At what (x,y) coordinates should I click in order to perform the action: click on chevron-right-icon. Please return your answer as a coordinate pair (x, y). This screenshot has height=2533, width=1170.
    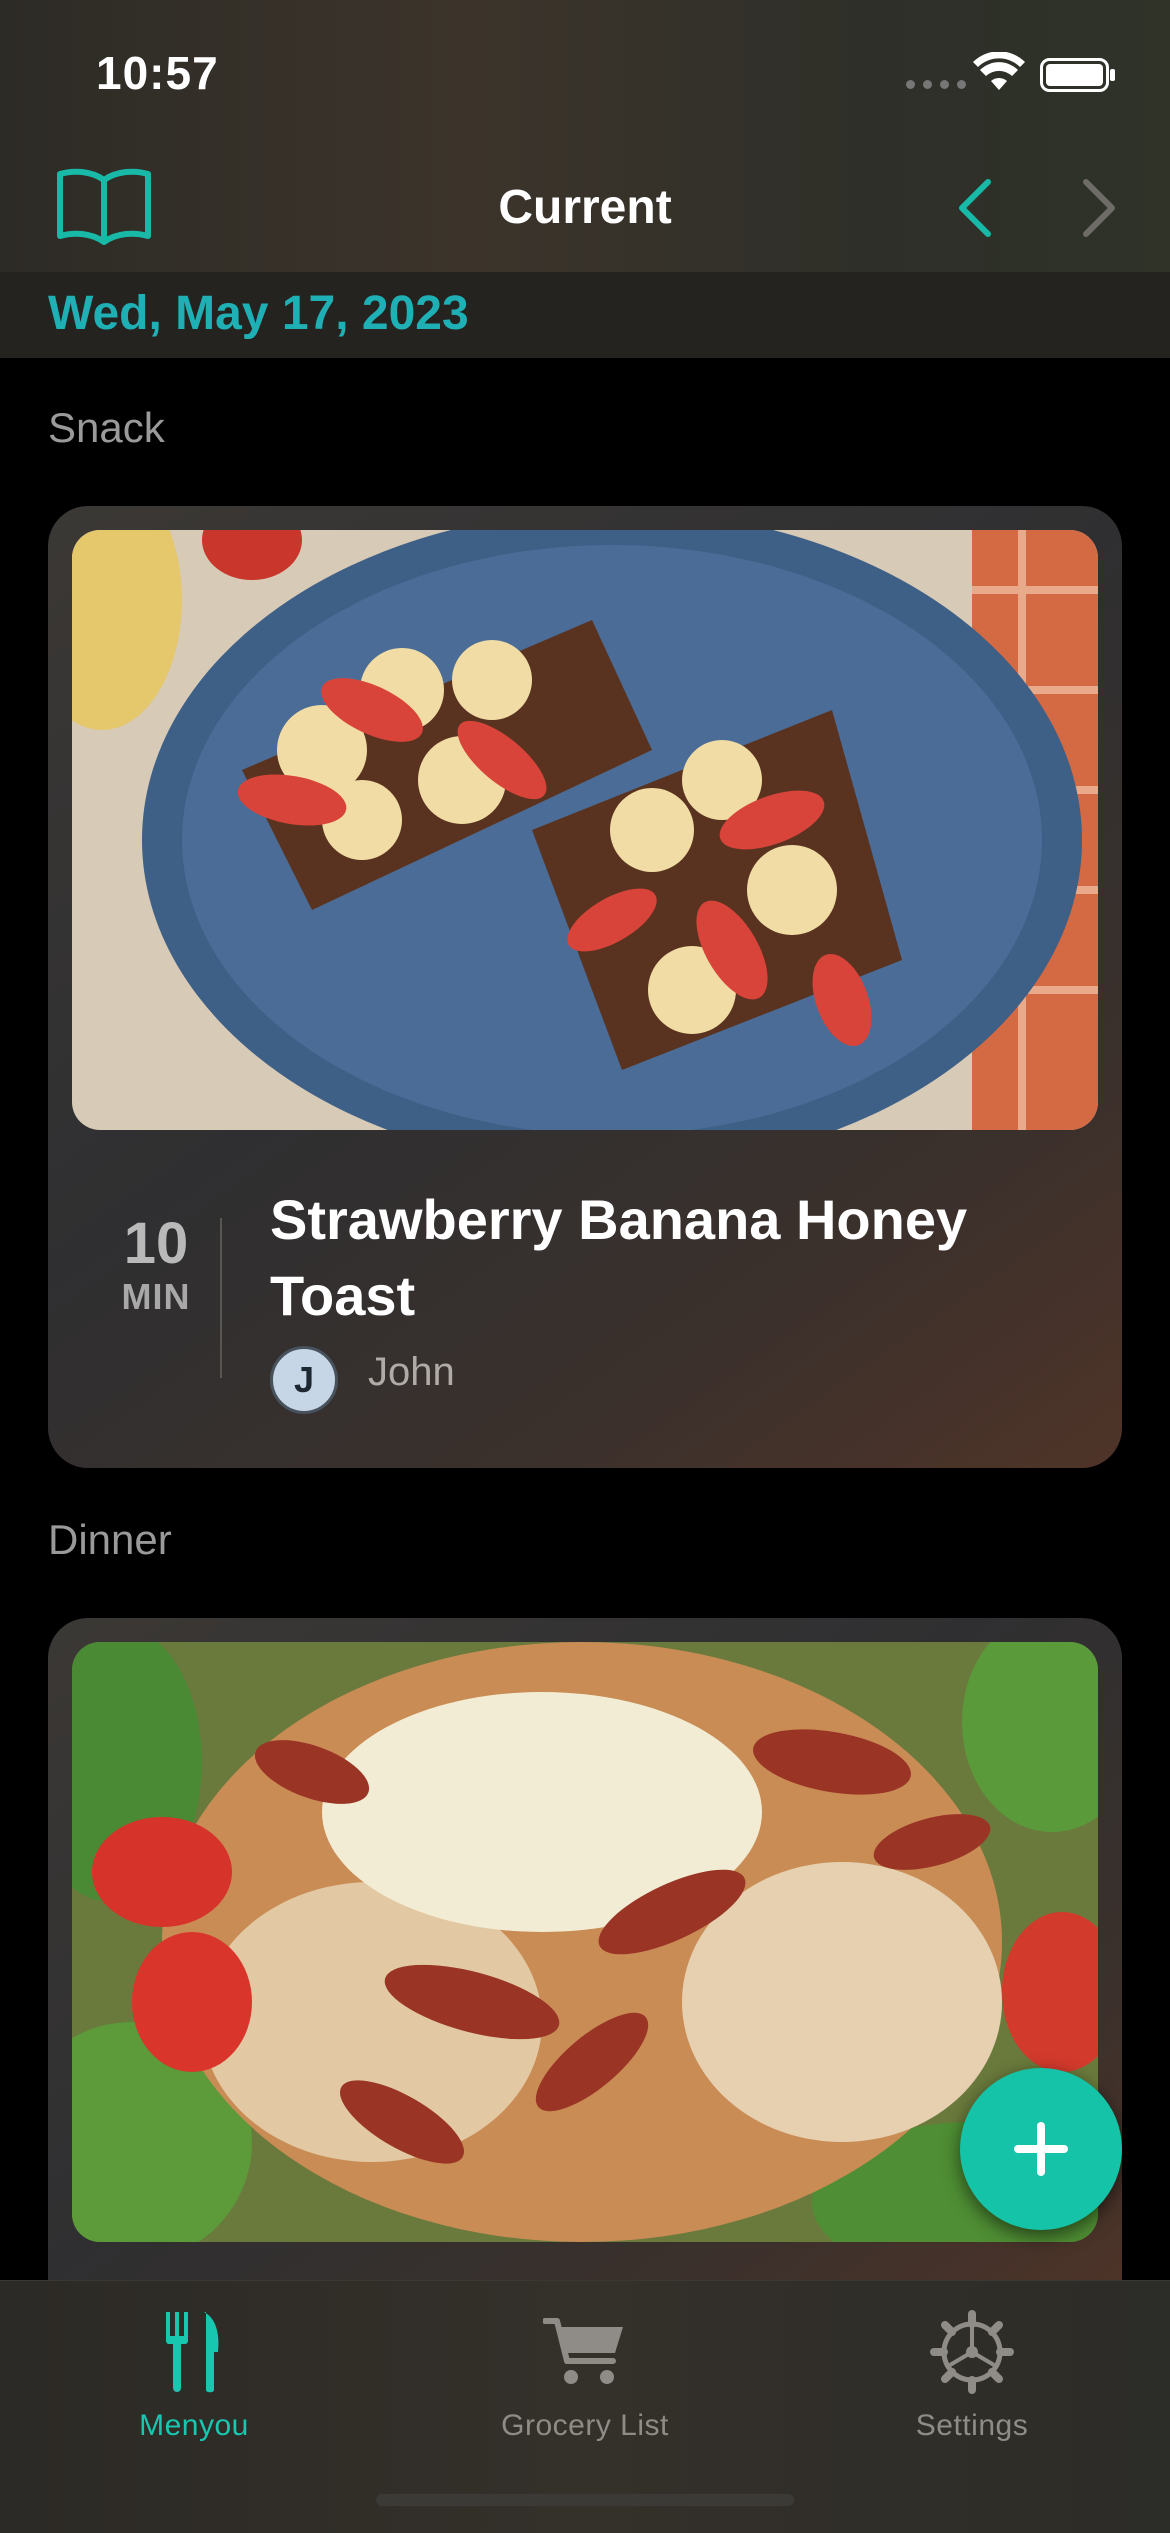
    Looking at the image, I should click on (1100, 208).